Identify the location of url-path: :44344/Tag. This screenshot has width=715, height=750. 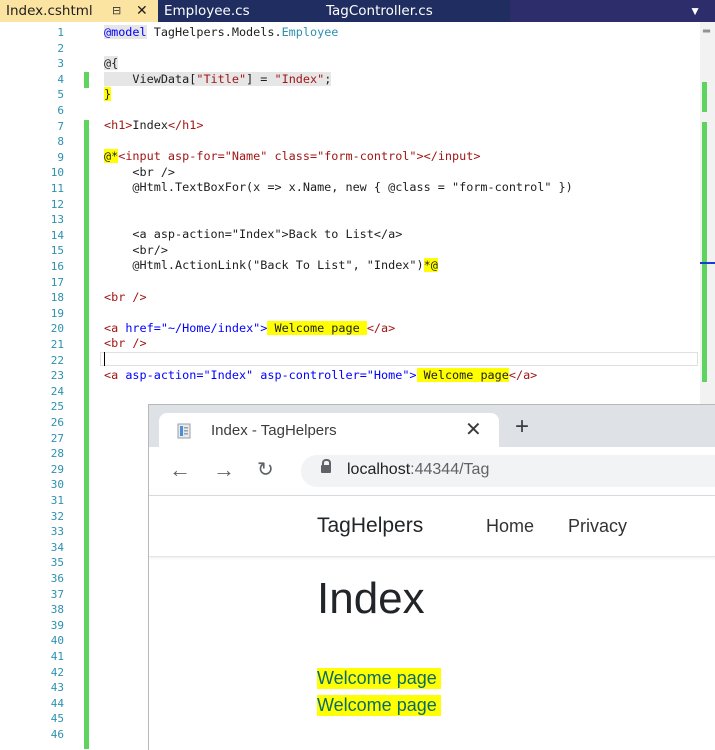
(450, 469).